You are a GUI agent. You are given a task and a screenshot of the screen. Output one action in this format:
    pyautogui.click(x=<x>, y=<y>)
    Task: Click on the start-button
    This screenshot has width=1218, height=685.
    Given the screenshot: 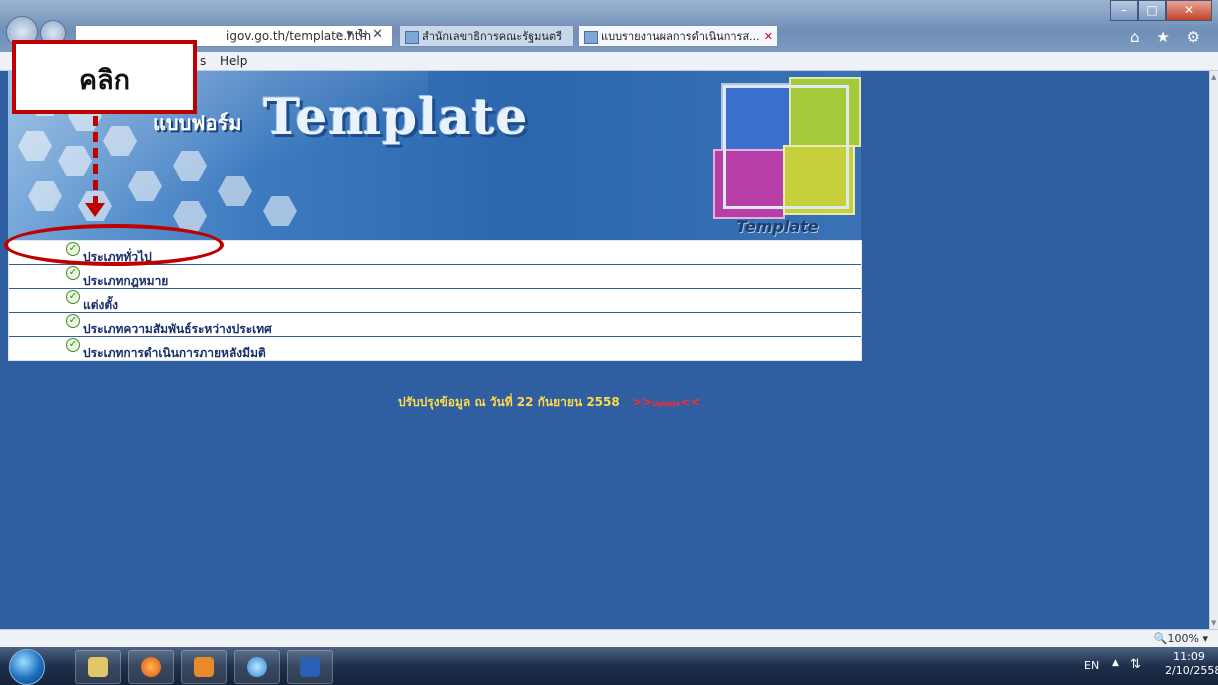 What is the action you would take?
    pyautogui.click(x=27, y=667)
    